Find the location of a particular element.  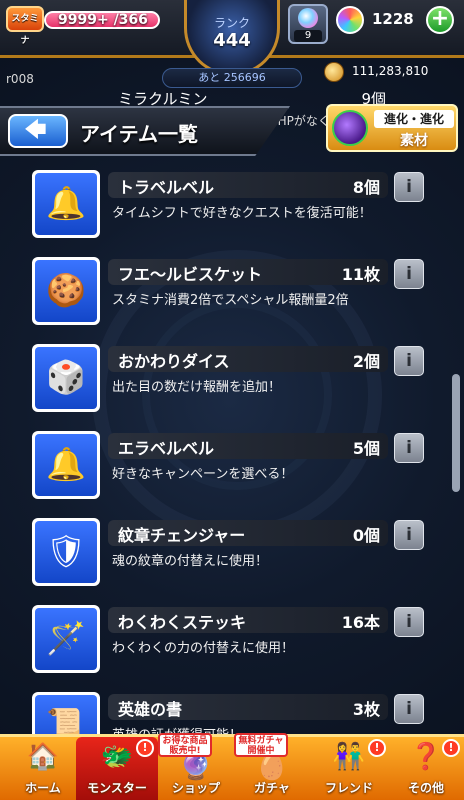

build-label: r008 is located at coordinates (20, 79).